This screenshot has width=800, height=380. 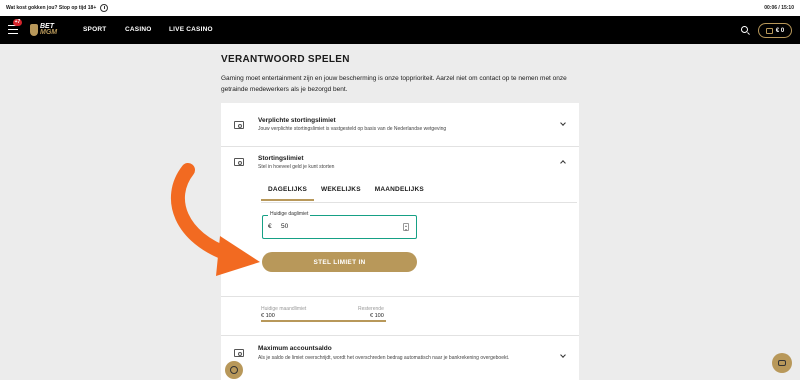 I want to click on tab-weekly: WEKELIJKS, so click(x=341, y=193).